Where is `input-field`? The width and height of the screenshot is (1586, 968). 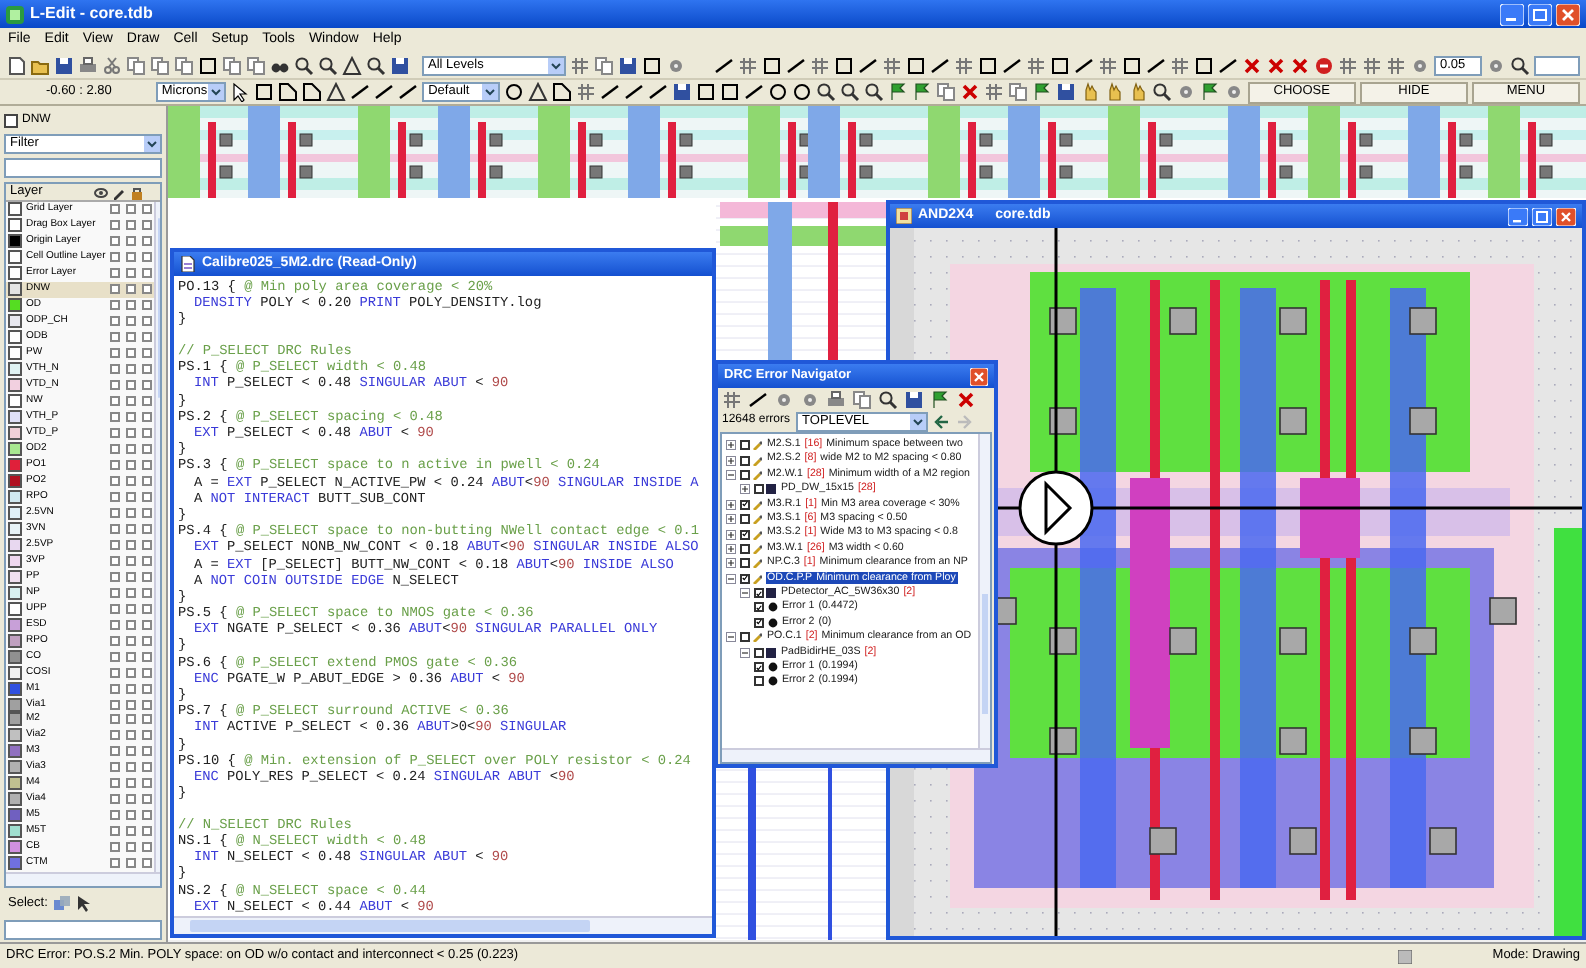
input-field is located at coordinates (1557, 66).